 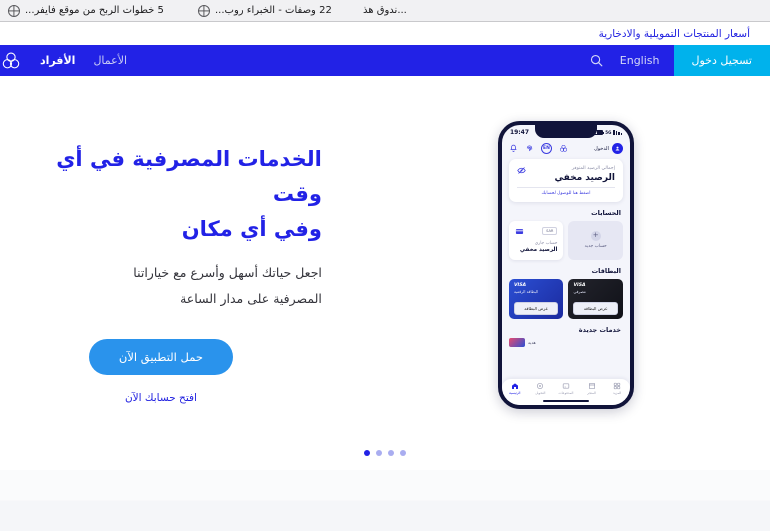 I want to click on card-name: البطاقة الرقمية, so click(x=526, y=291).